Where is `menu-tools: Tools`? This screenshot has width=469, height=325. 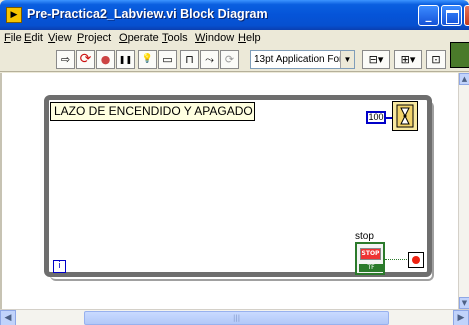
menu-tools: Tools is located at coordinates (175, 38).